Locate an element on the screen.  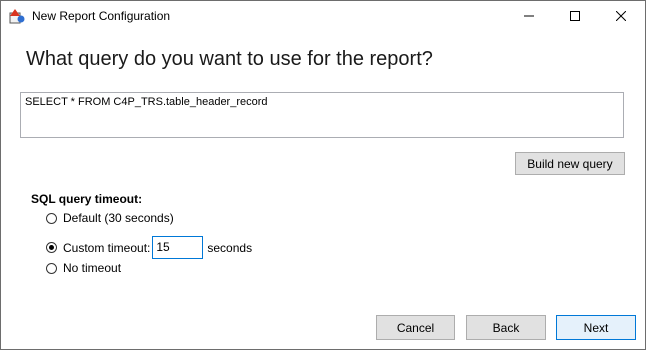
radio-default is located at coordinates (51, 218).